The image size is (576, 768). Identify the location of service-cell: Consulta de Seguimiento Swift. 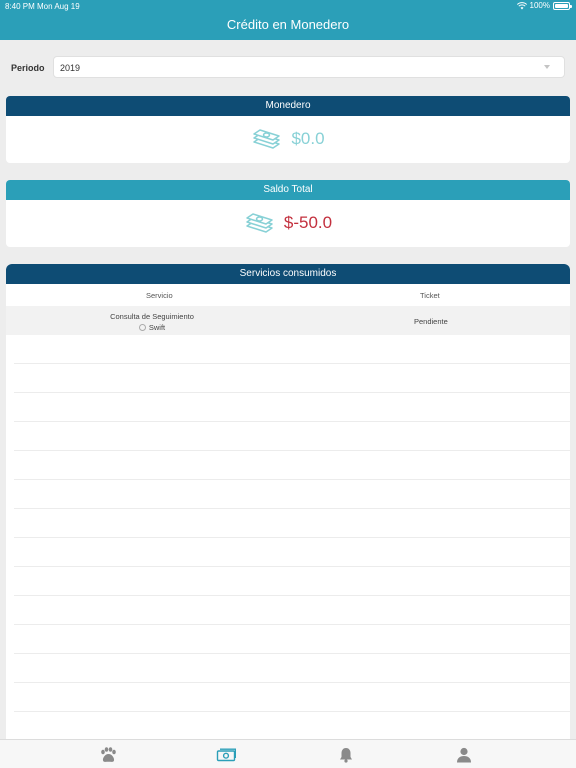
(152, 322).